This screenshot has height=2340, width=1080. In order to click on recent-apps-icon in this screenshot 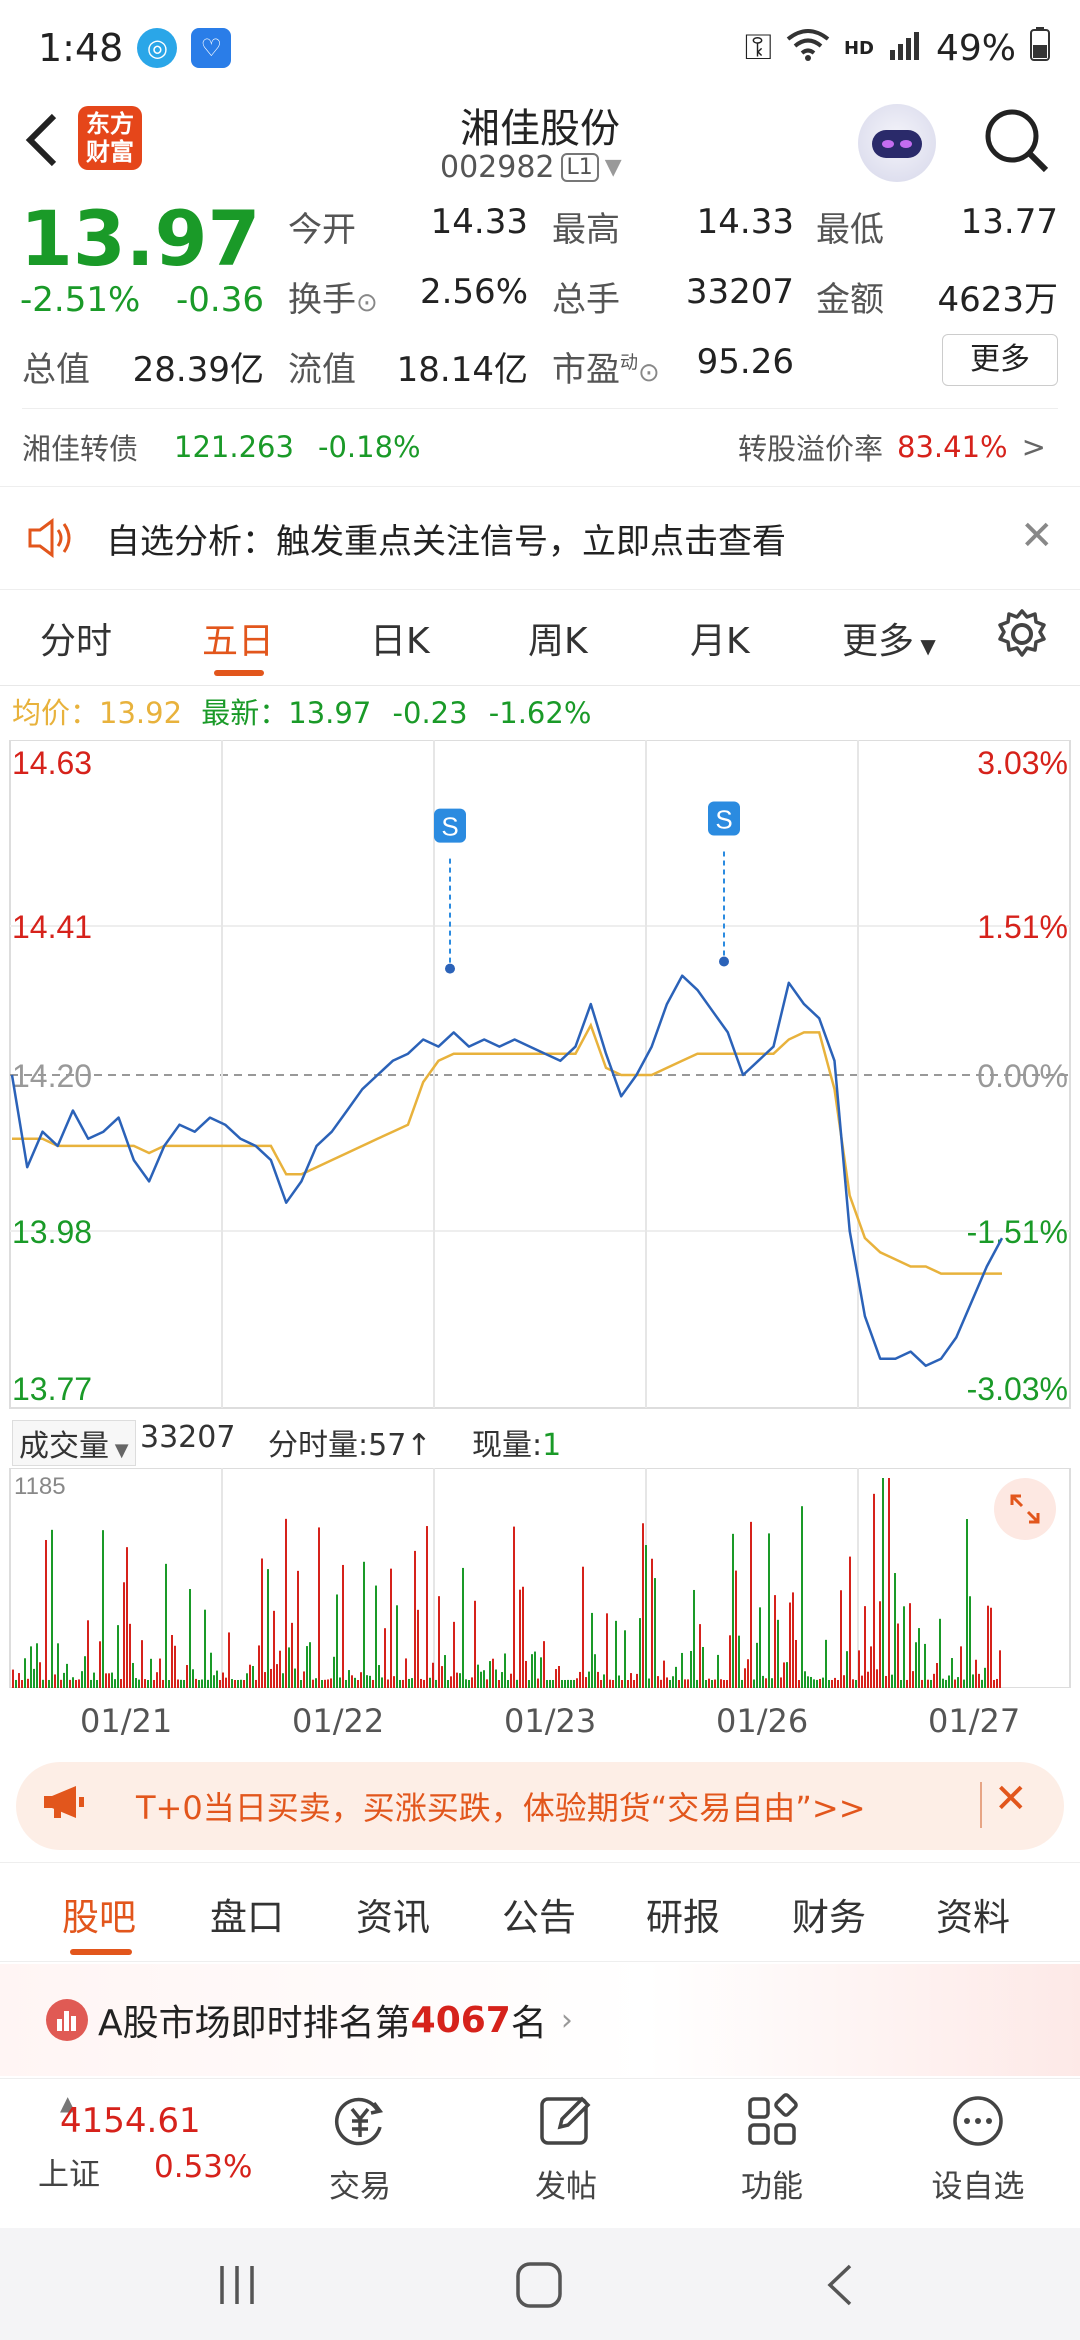, I will do `click(237, 2287)`.